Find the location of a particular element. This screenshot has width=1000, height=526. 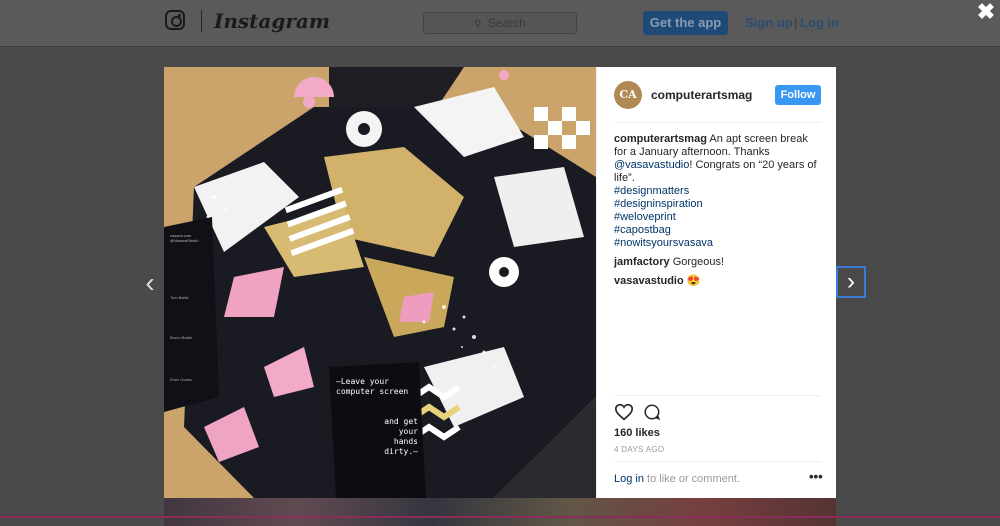

heart-icon is located at coordinates (624, 412).